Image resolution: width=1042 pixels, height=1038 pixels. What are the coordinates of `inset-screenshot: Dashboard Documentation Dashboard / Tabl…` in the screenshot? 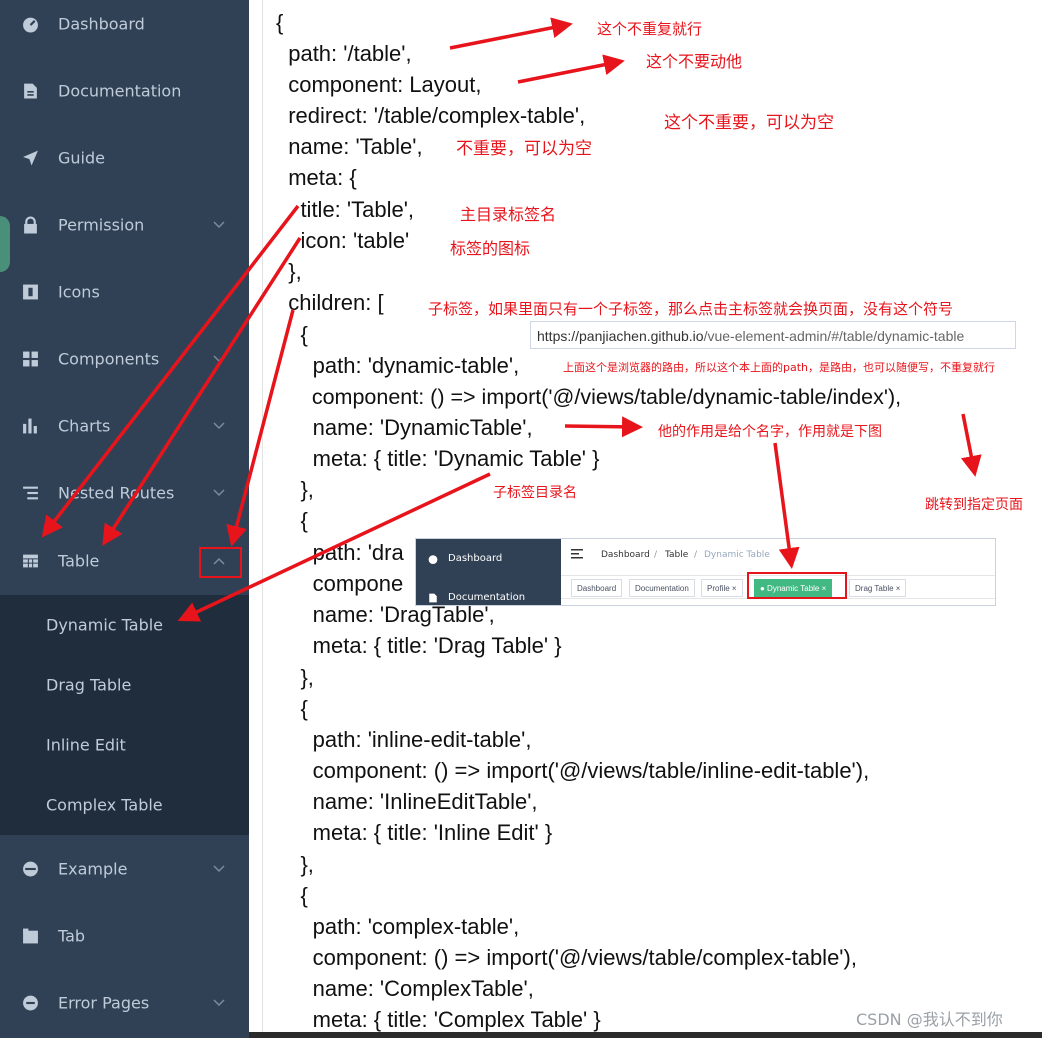 It's located at (705, 572).